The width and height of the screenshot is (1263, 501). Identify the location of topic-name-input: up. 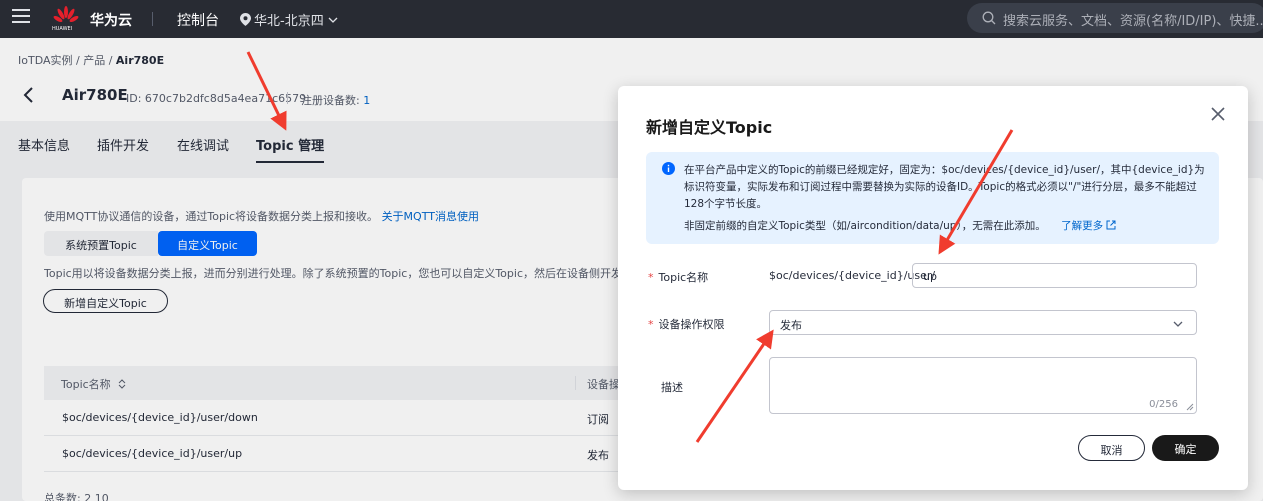
(1054, 275).